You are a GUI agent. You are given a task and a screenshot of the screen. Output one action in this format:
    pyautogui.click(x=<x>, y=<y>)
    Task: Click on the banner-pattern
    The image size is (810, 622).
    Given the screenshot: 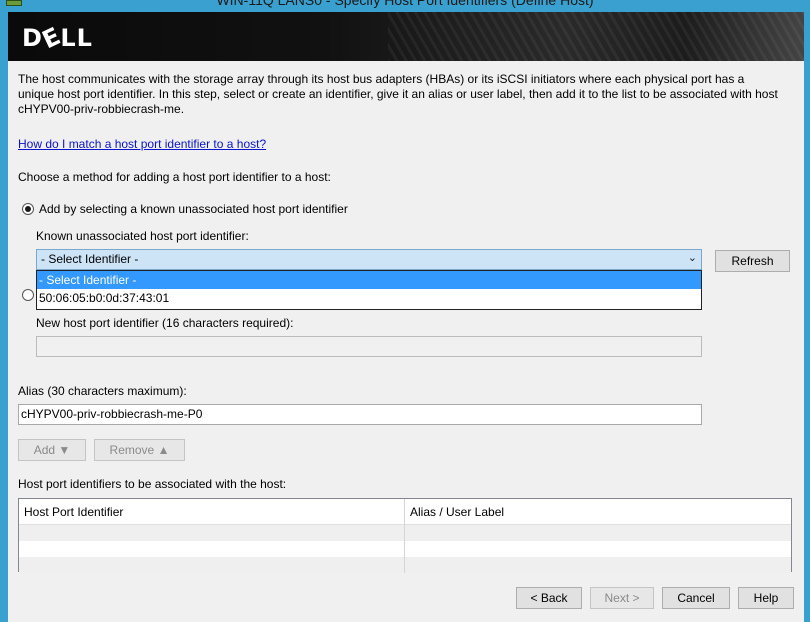 What is the action you would take?
    pyautogui.click(x=596, y=36)
    